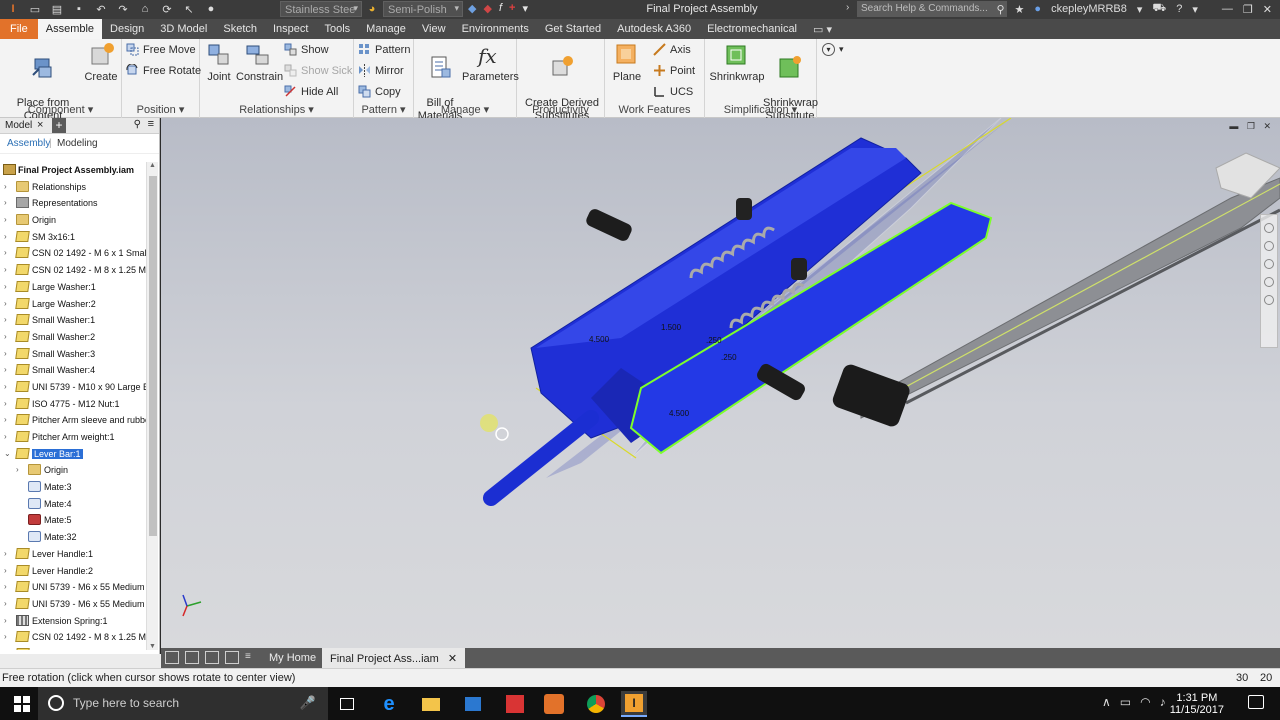  What do you see at coordinates (1251, 126) in the screenshot?
I see `viewport-window-controls: ▬ ❐ ✕` at bounding box center [1251, 126].